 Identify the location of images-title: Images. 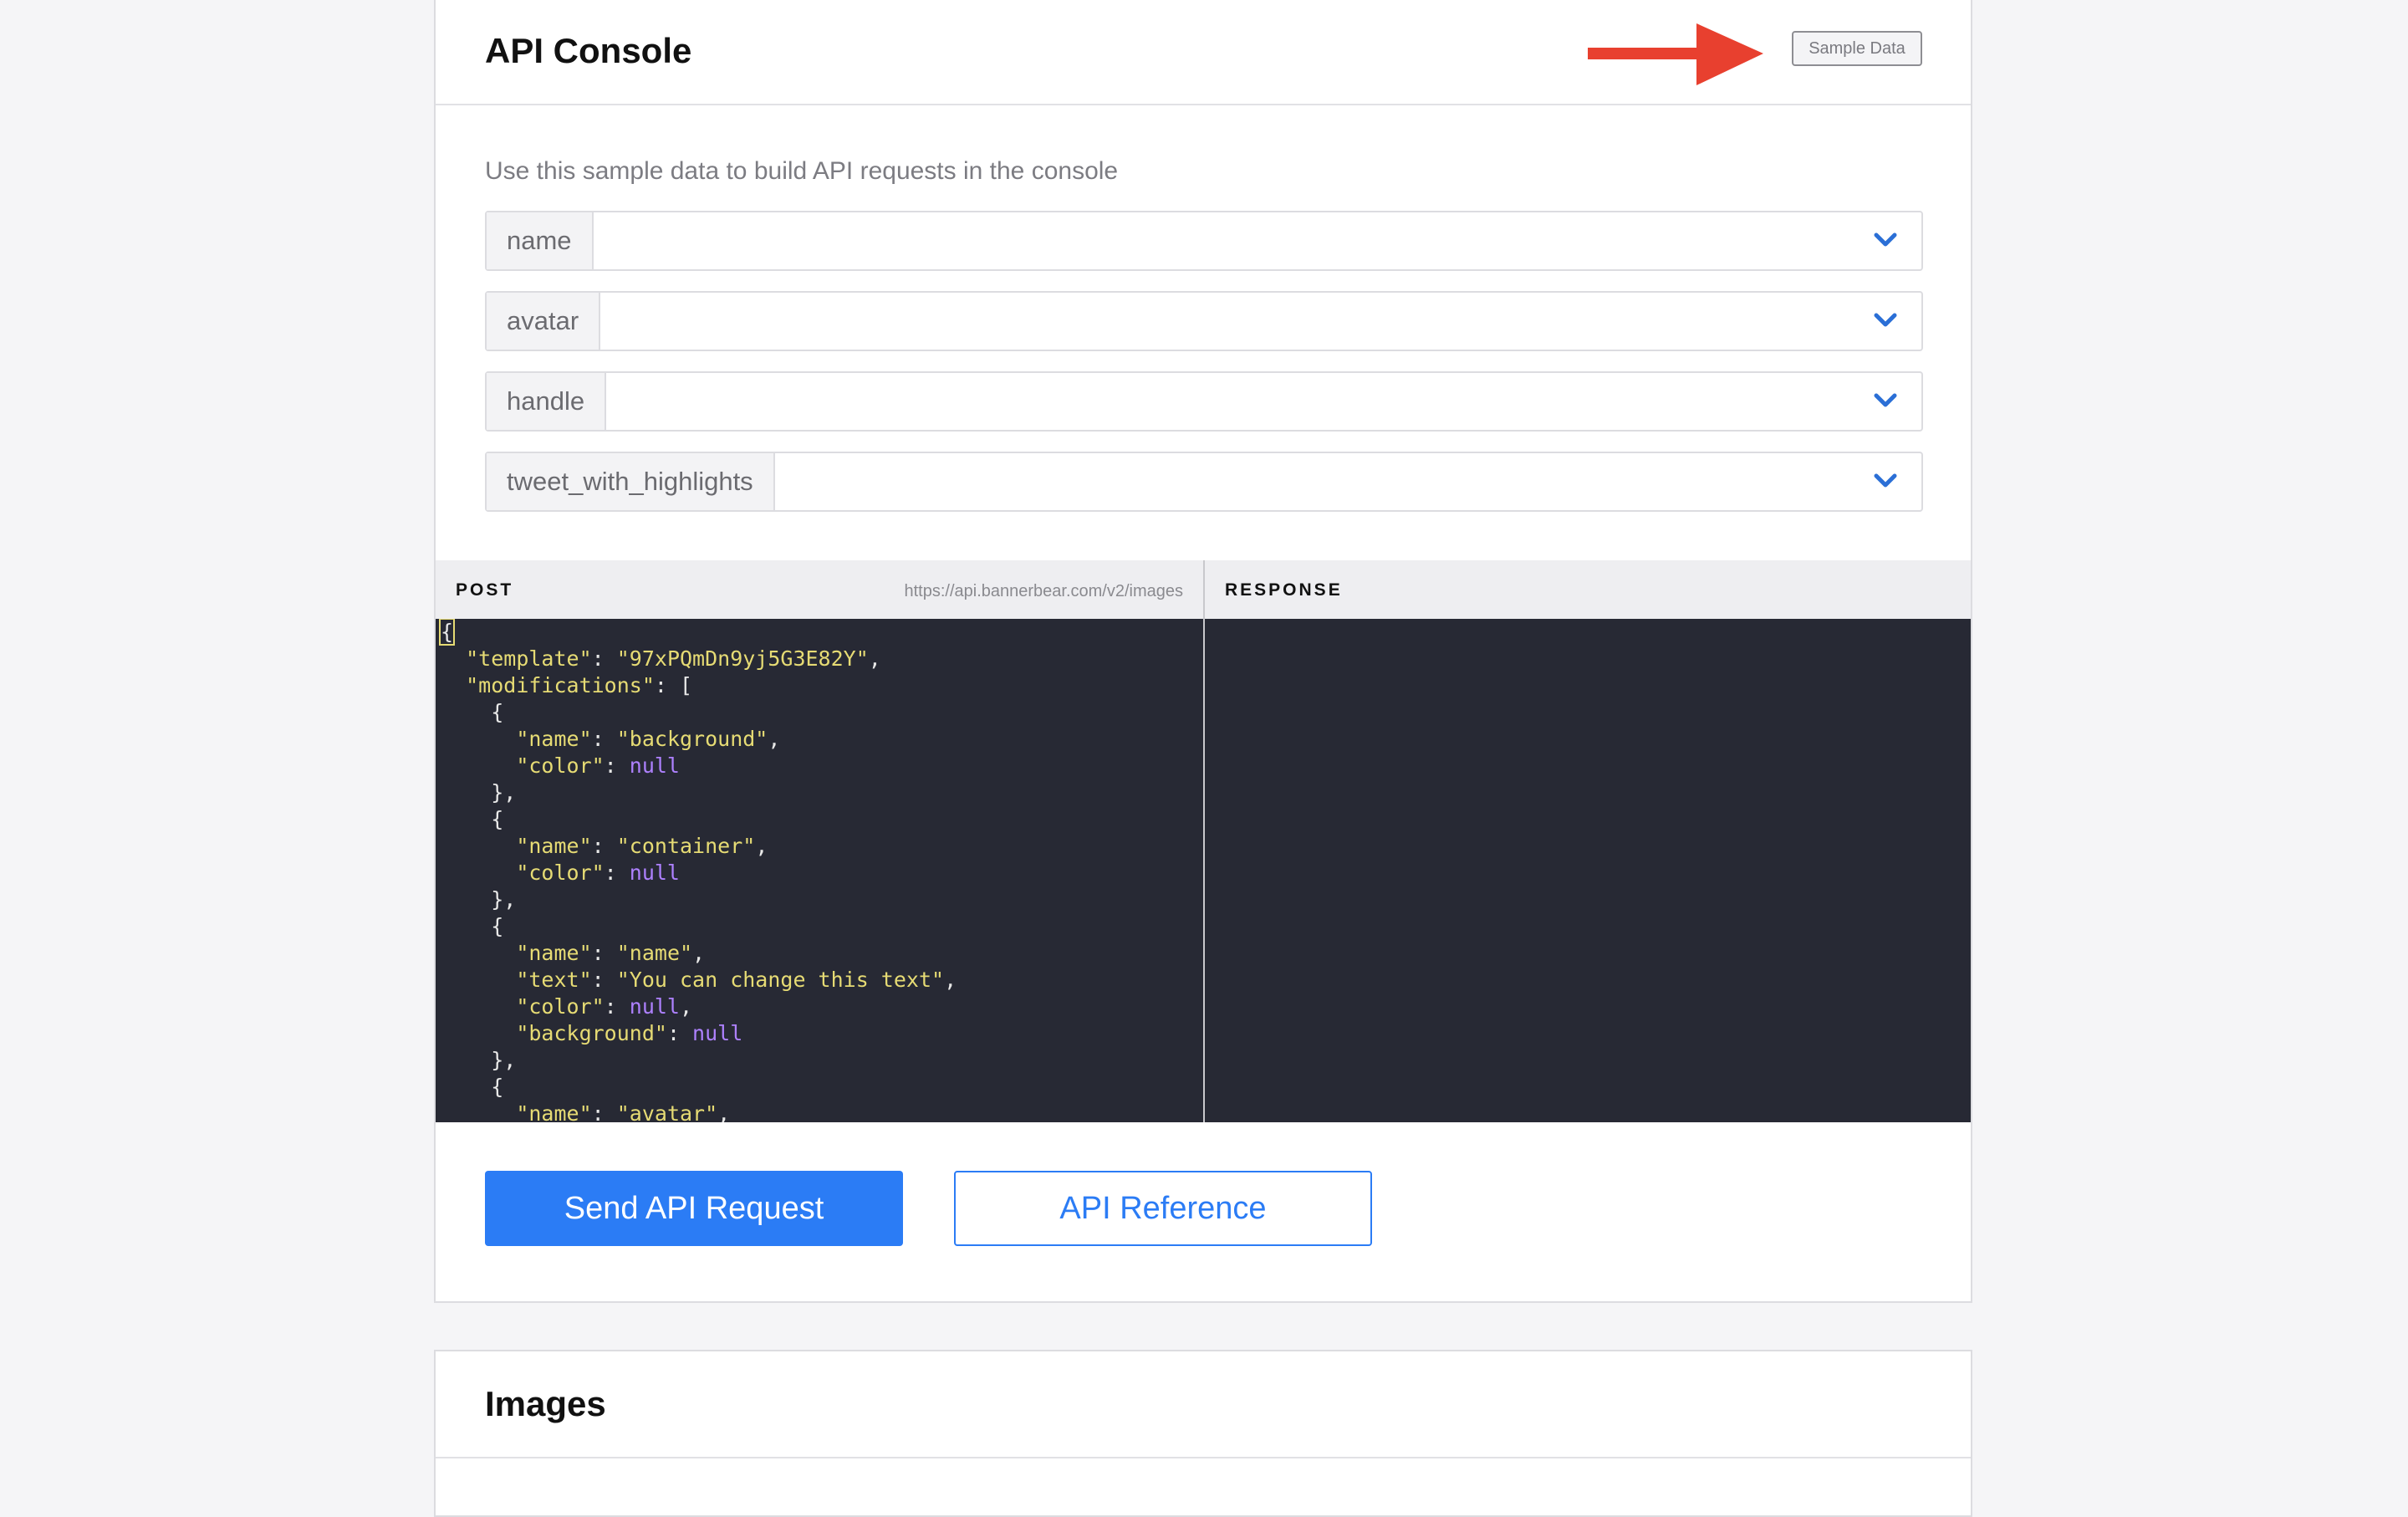
(545, 1404).